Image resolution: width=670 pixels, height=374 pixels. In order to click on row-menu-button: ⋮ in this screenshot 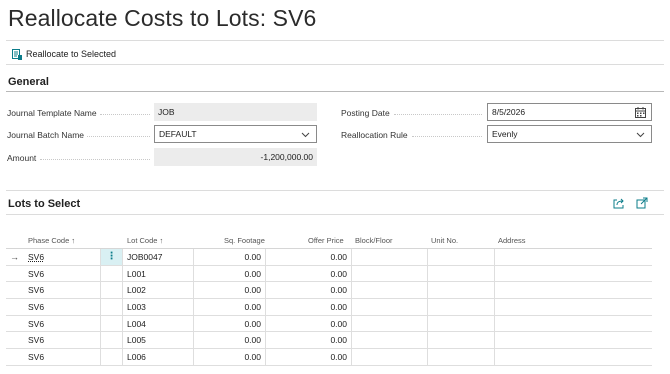, I will do `click(112, 257)`.